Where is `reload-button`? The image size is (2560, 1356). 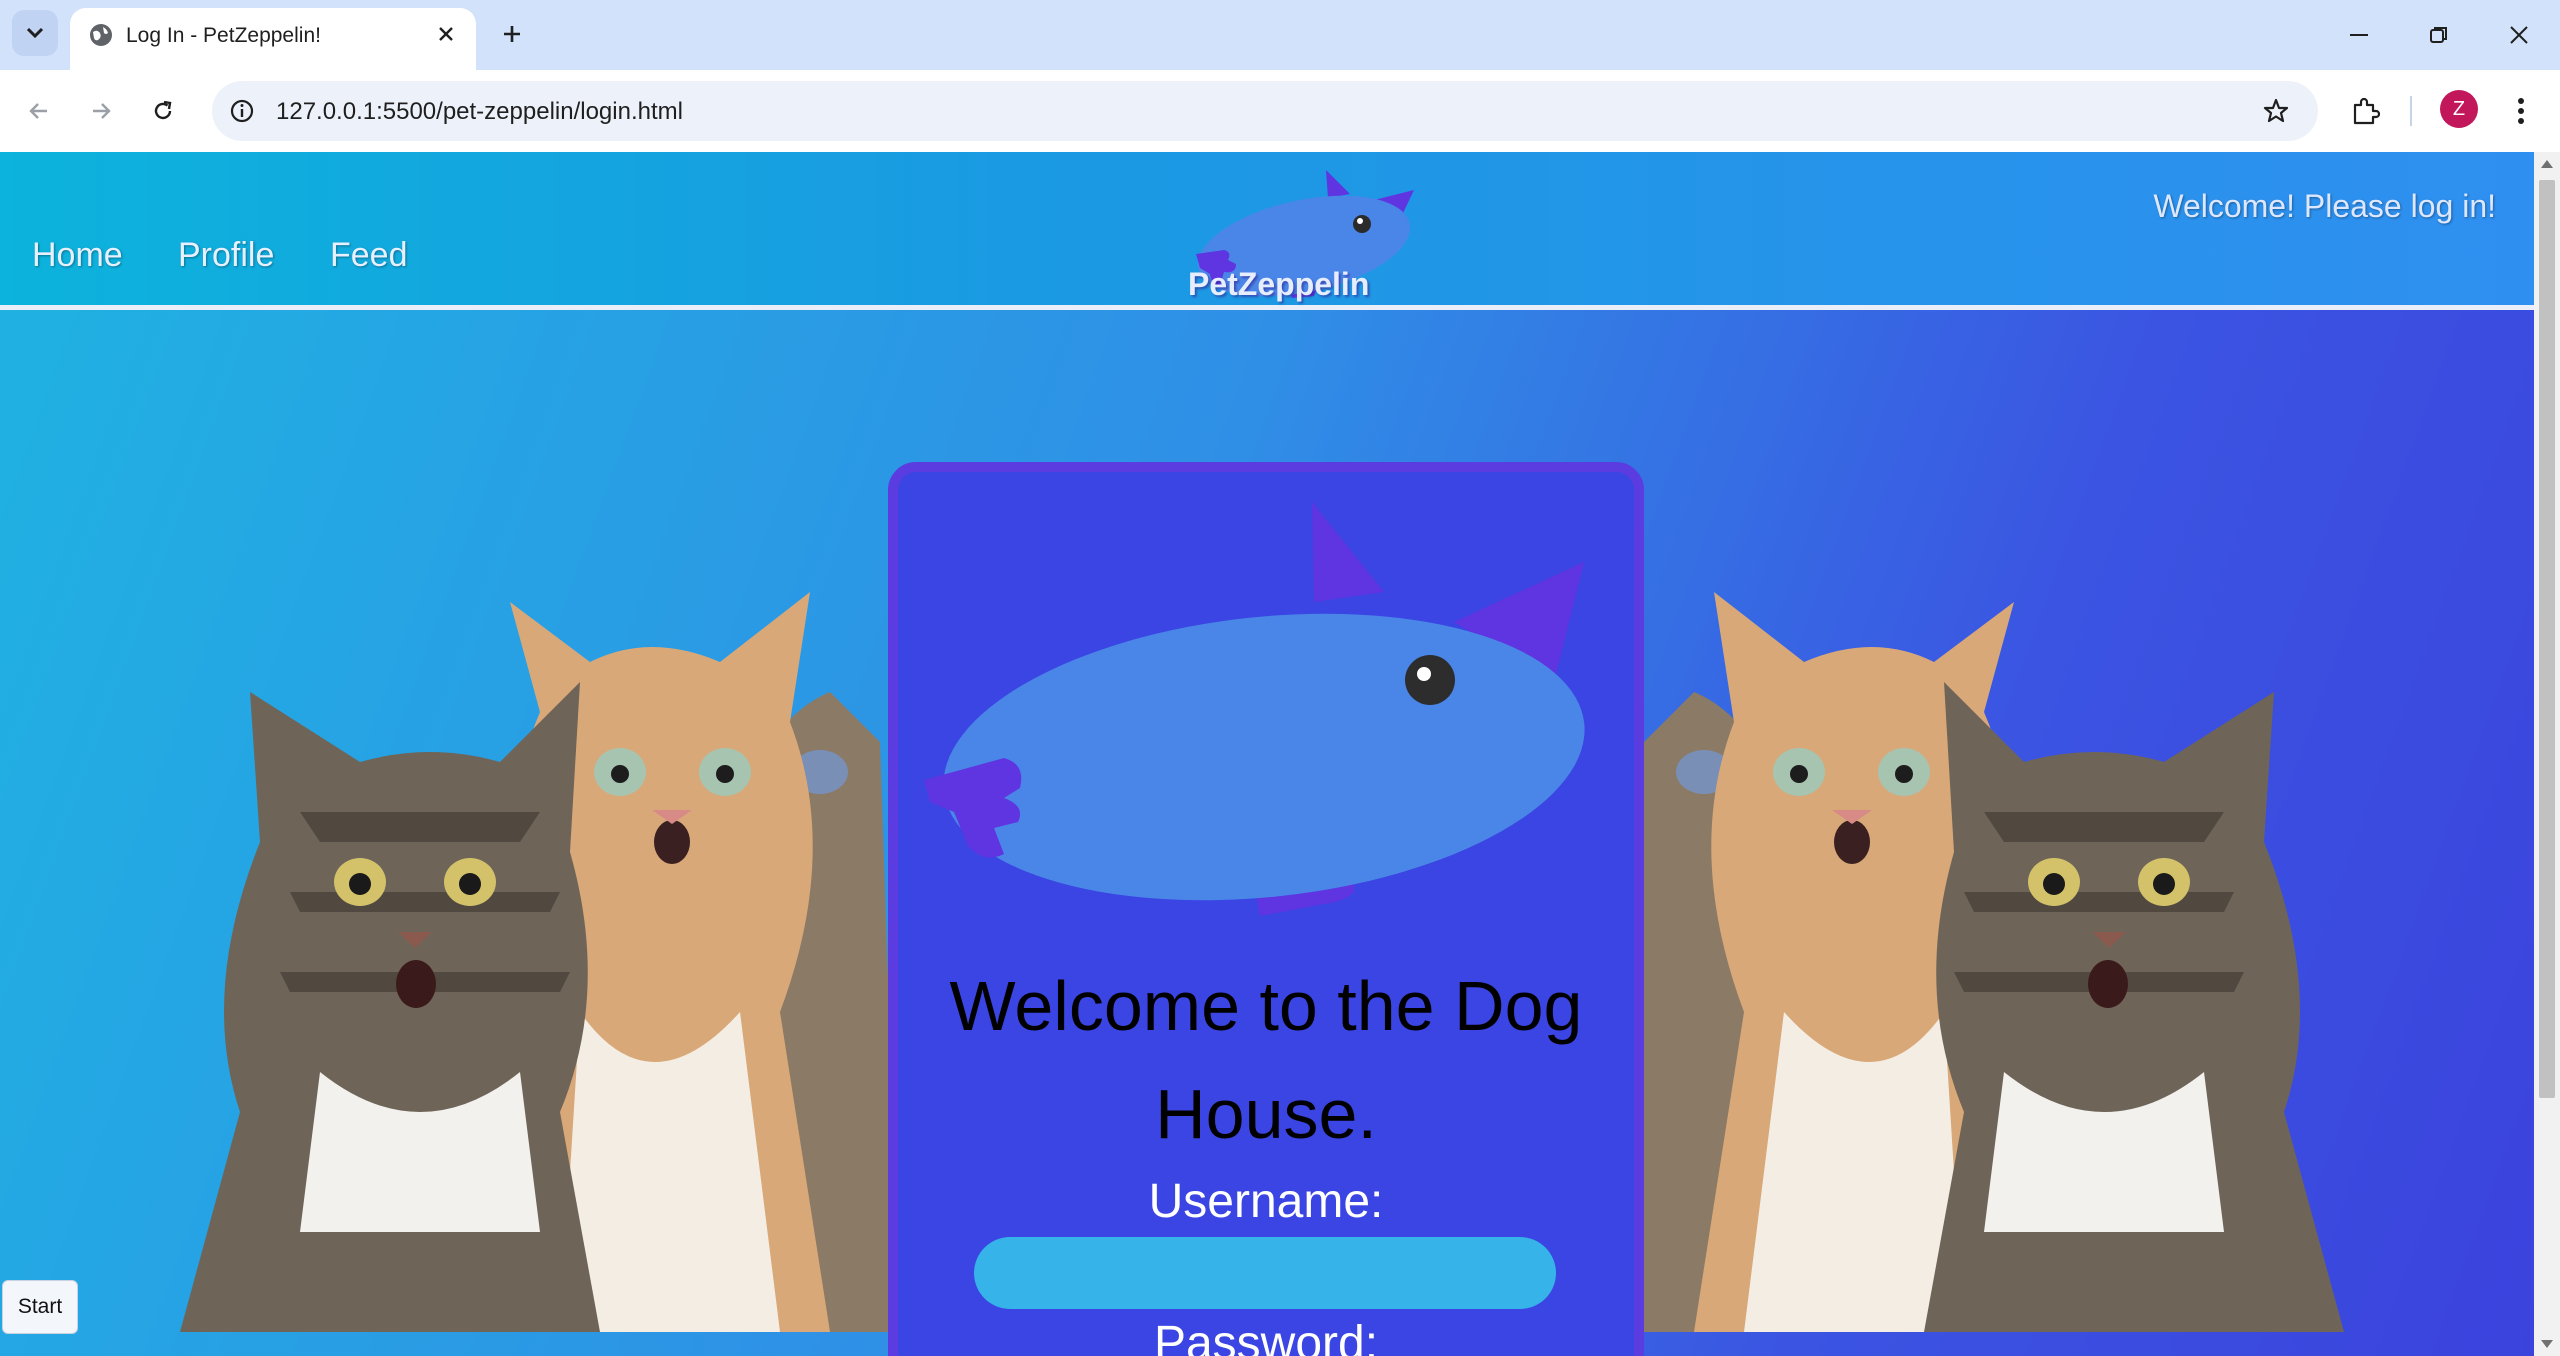 reload-button is located at coordinates (163, 111).